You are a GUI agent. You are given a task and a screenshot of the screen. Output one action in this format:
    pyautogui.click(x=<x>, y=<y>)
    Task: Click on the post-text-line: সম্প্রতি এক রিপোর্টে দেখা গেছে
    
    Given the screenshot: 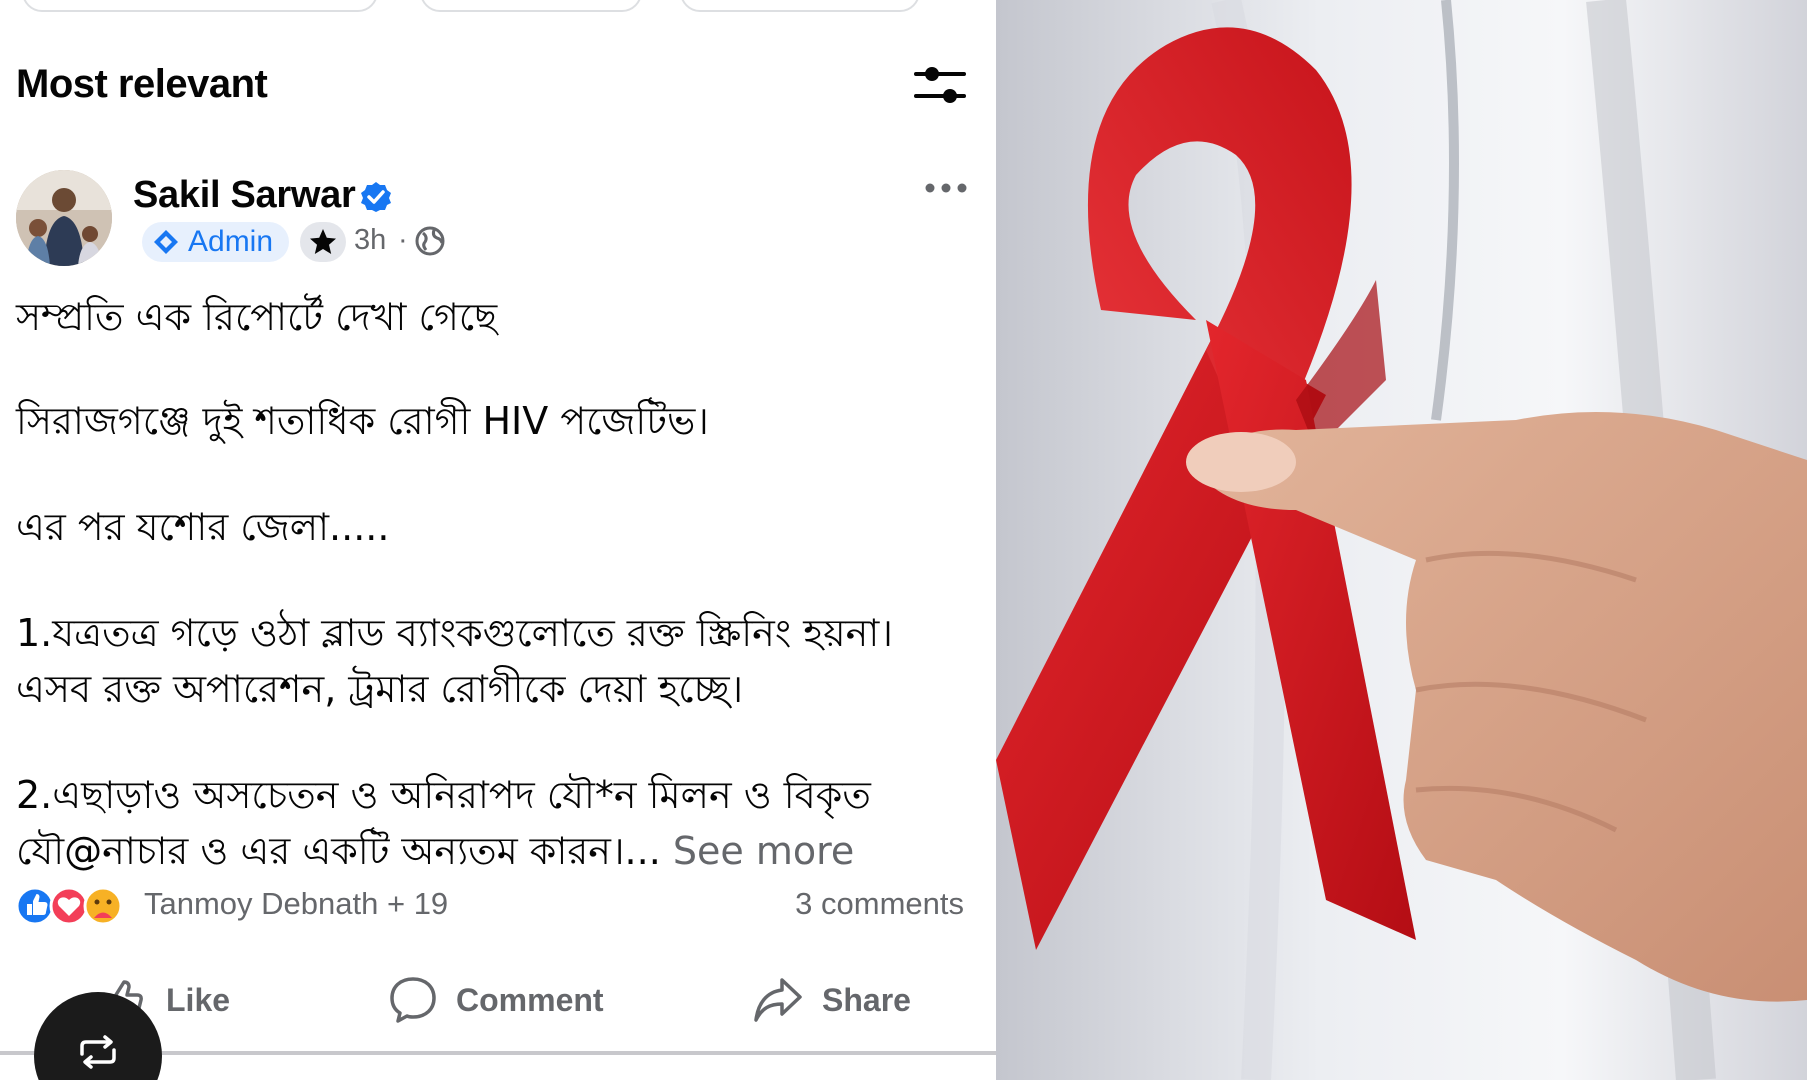 What is the action you would take?
    pyautogui.click(x=257, y=317)
    